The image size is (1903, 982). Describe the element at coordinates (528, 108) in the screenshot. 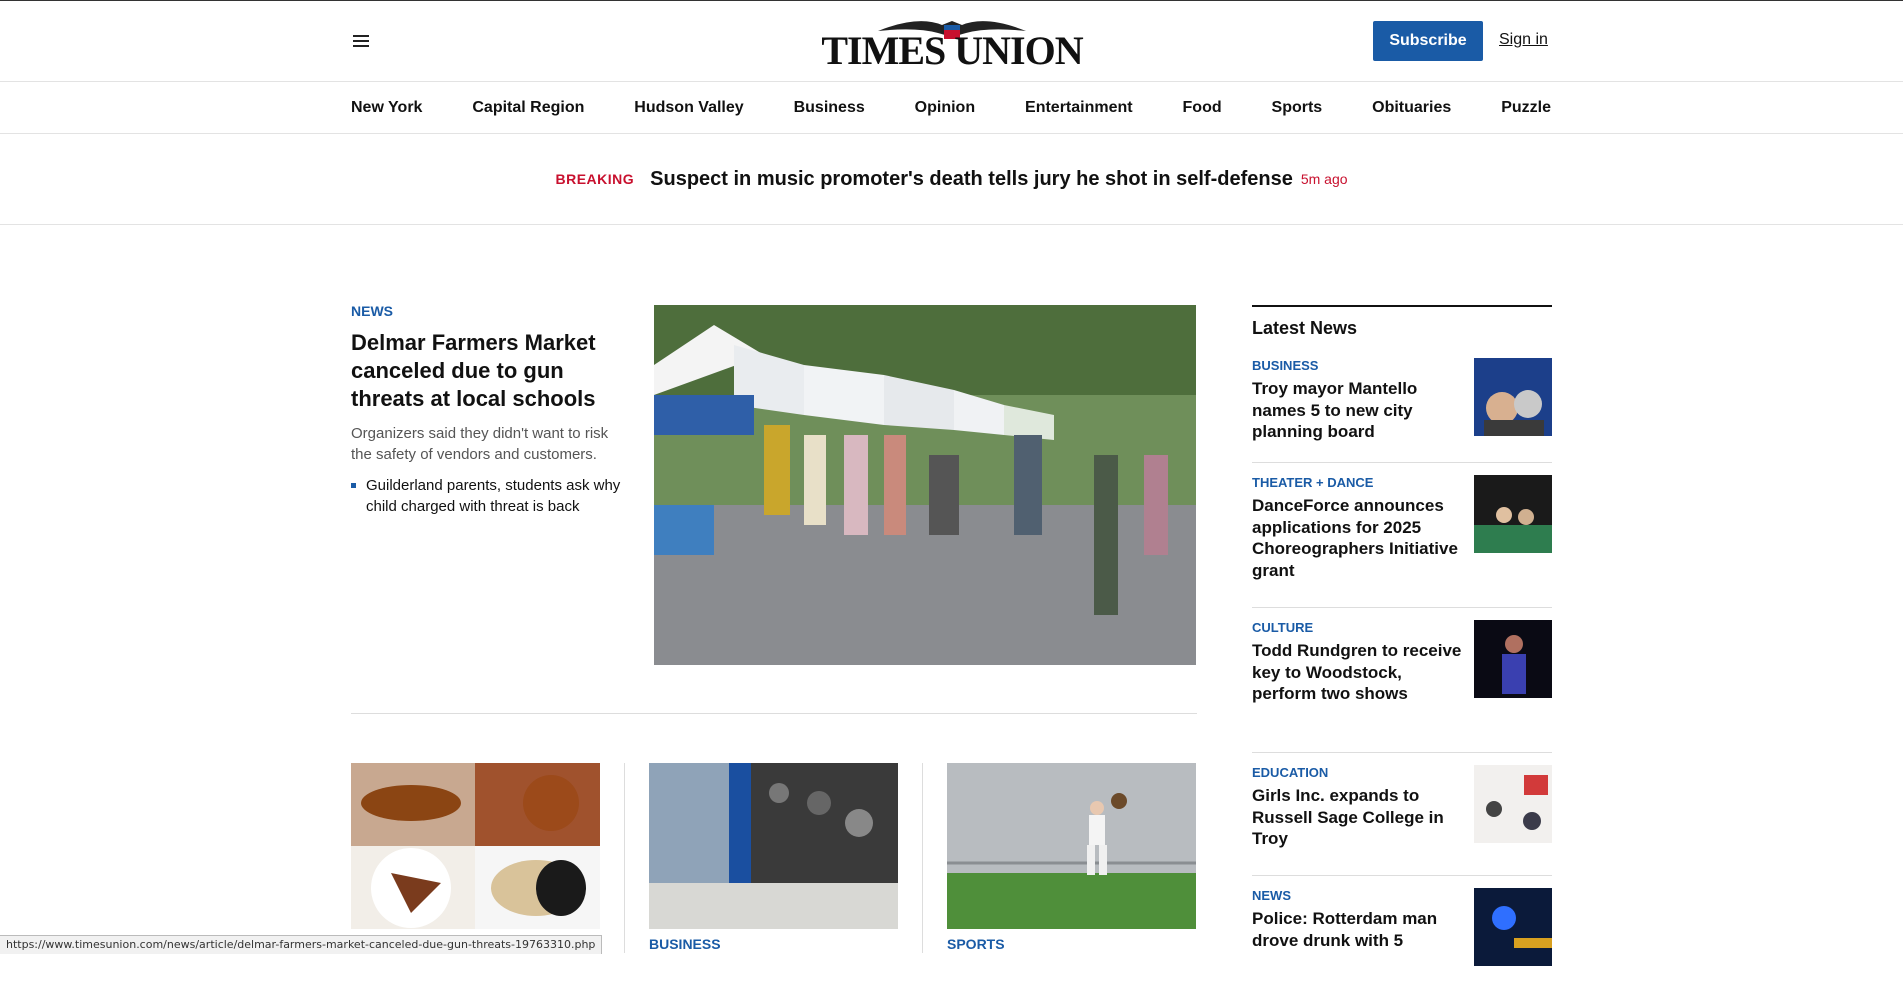

I see `nav-item-capital-region: Capital Region` at that location.